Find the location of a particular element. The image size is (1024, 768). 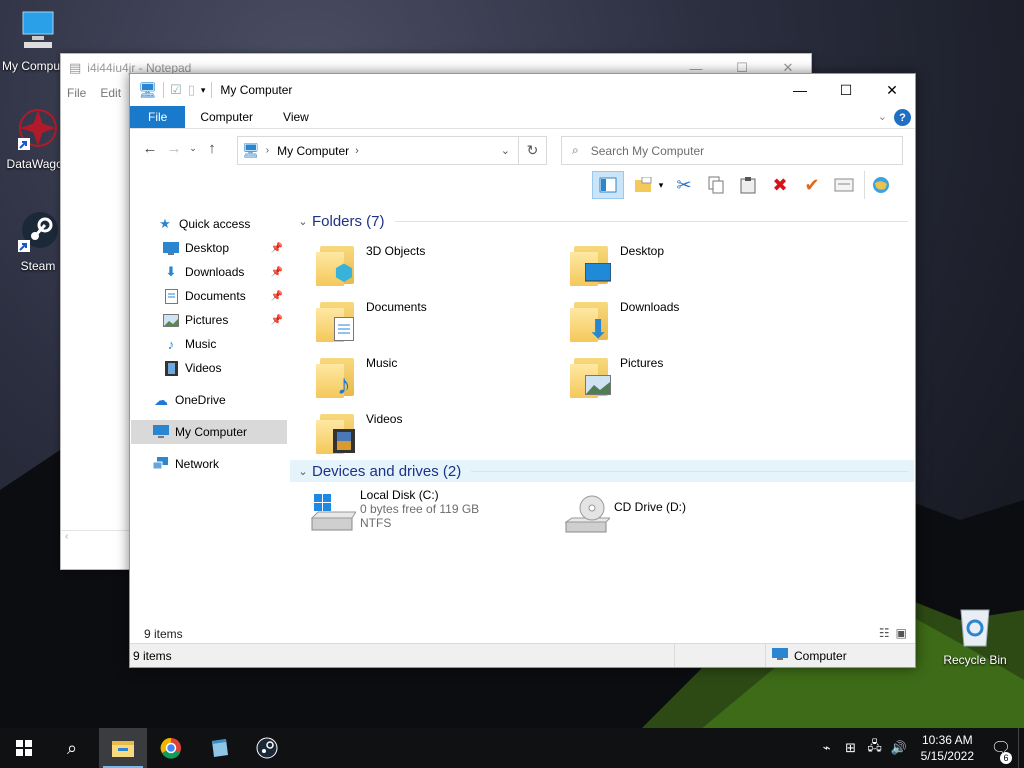

file-explorer-icon is located at coordinates (123, 749).